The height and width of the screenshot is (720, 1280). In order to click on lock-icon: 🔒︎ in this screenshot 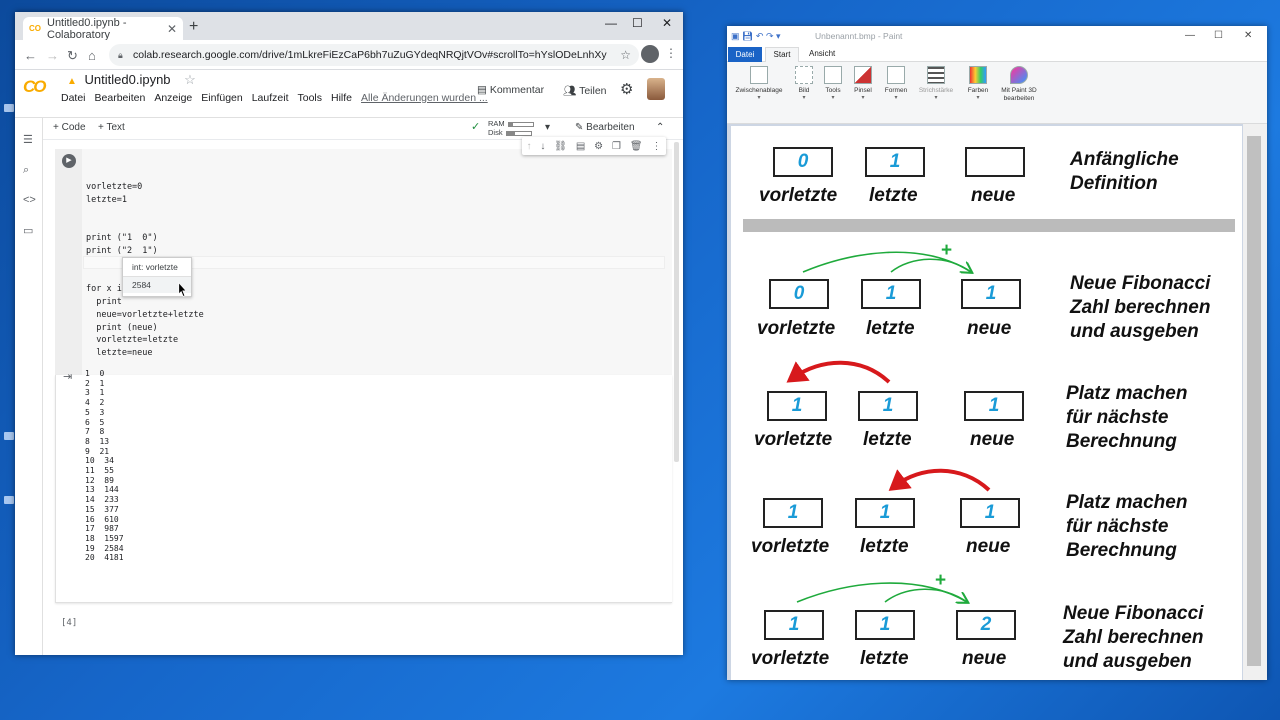, I will do `click(120, 55)`.